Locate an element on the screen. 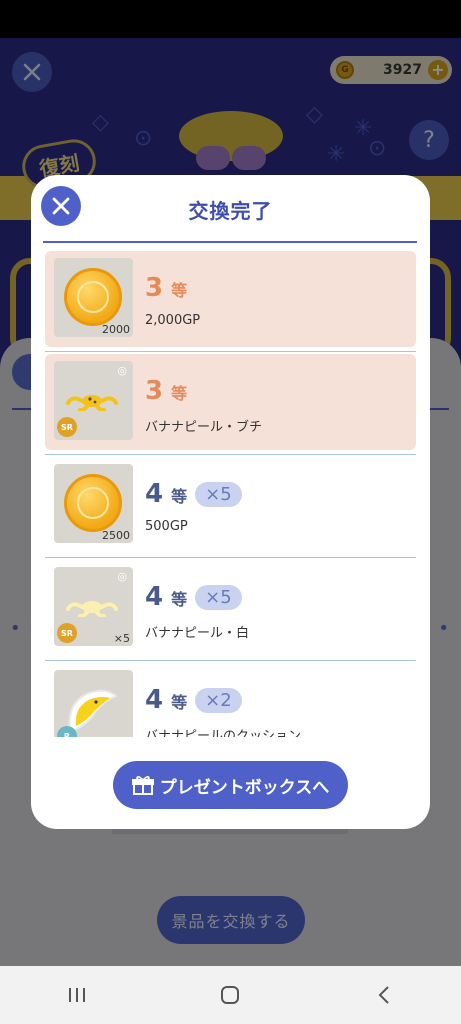 The width and height of the screenshot is (461, 1024). prize-row: 2500 4 等 ×5 500GP is located at coordinates (230, 507).